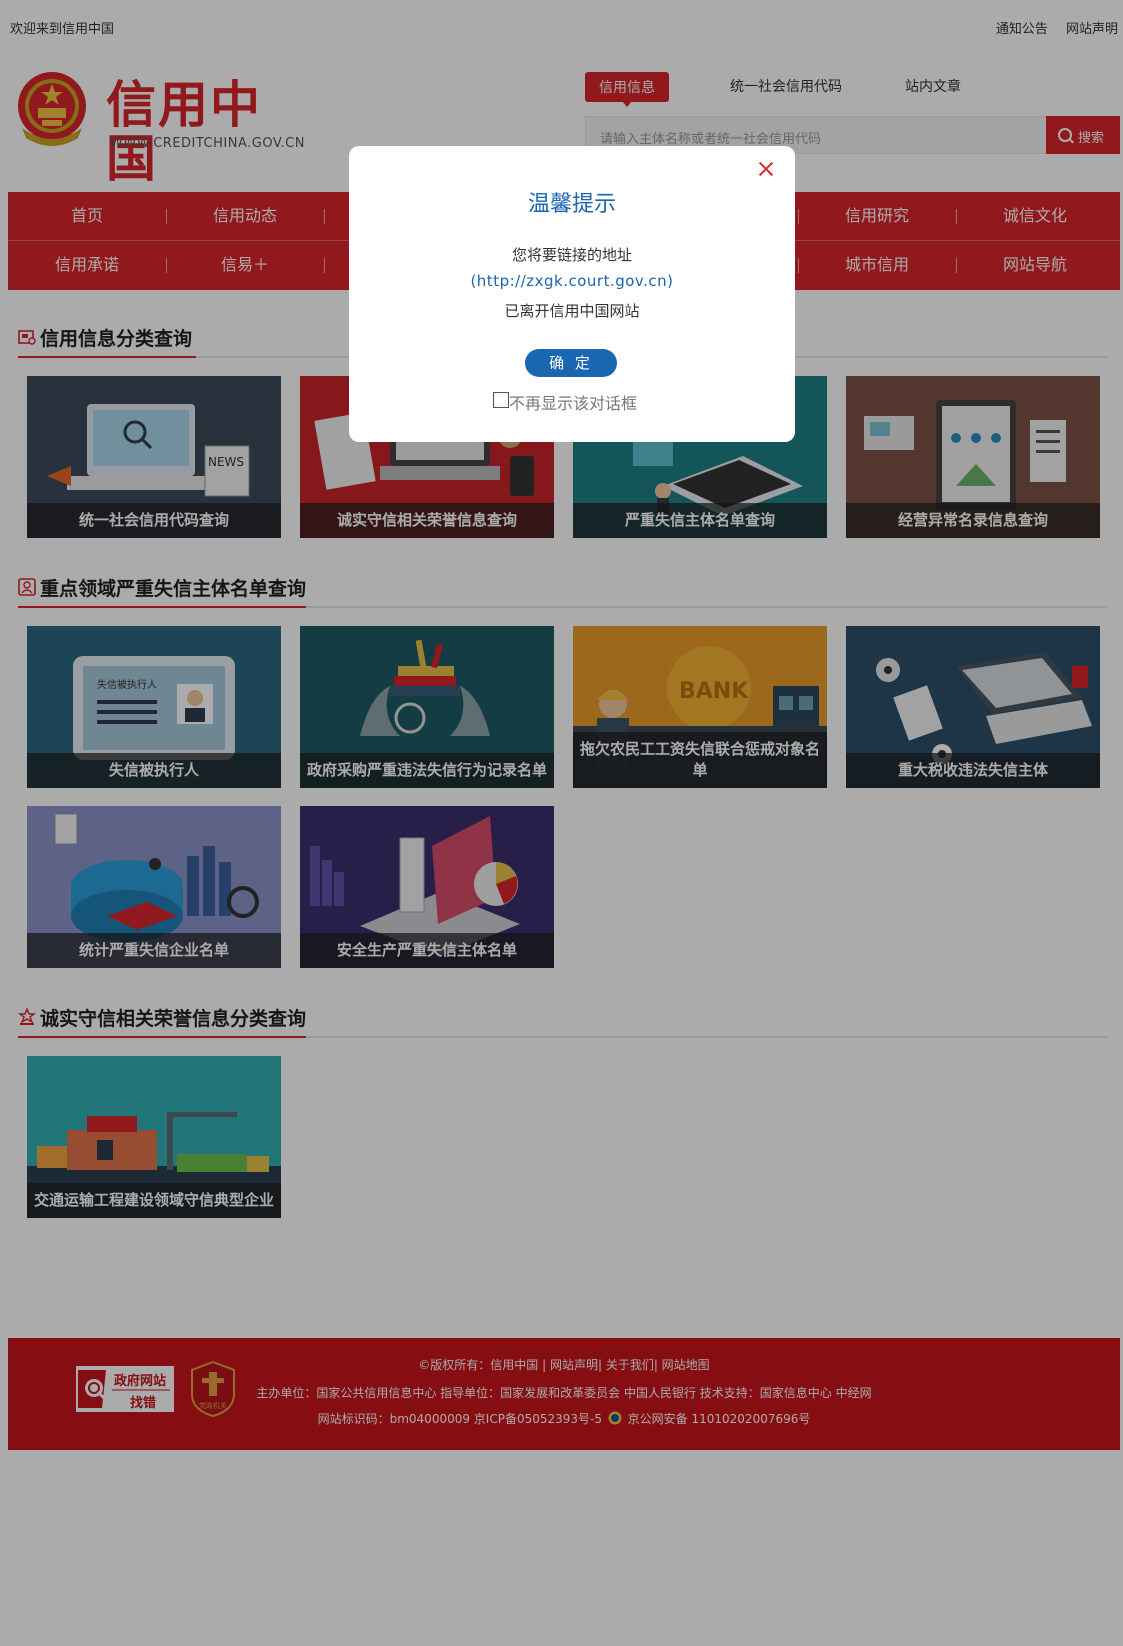 The height and width of the screenshot is (1646, 1123). What do you see at coordinates (573, 403) in the screenshot?
I see `dont-show-again-label: 不再显示该对话框` at bounding box center [573, 403].